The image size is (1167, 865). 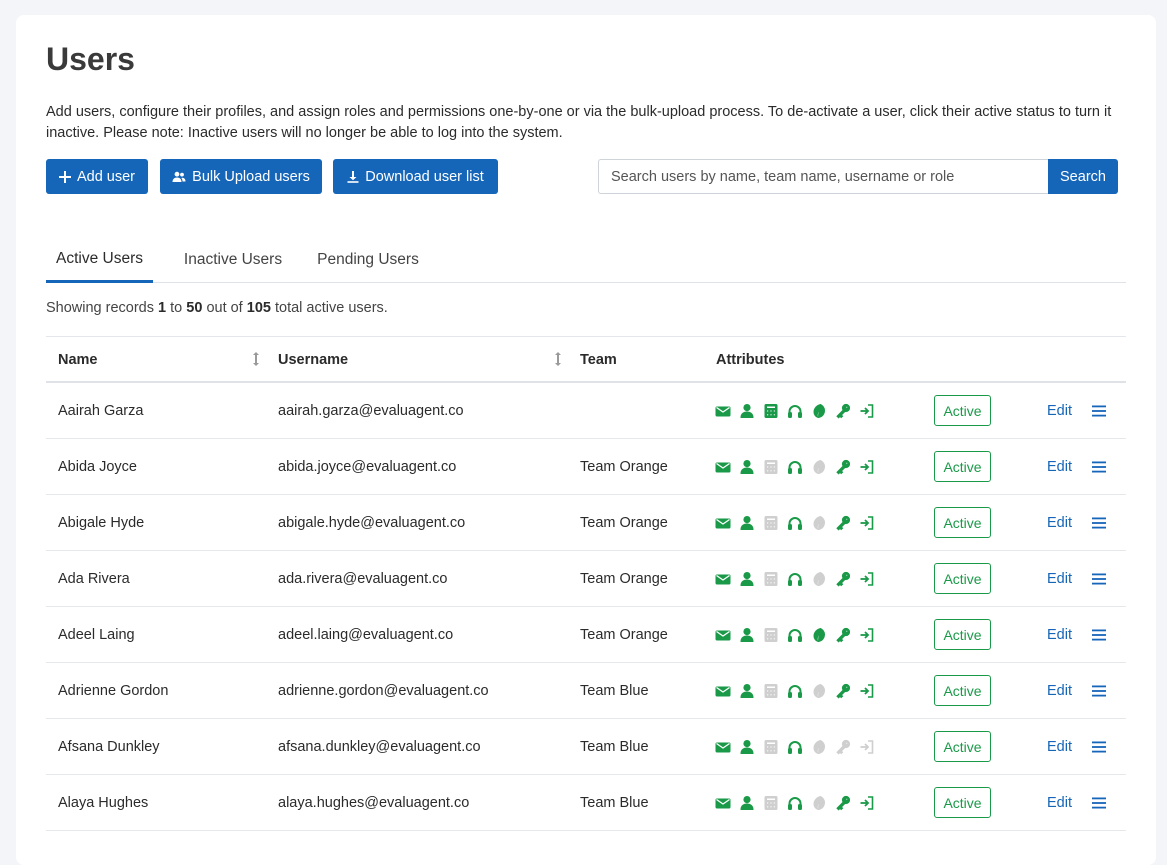 What do you see at coordinates (374, 802) in the screenshot?
I see `user-username: alaya.hughes@evaluagent.co` at bounding box center [374, 802].